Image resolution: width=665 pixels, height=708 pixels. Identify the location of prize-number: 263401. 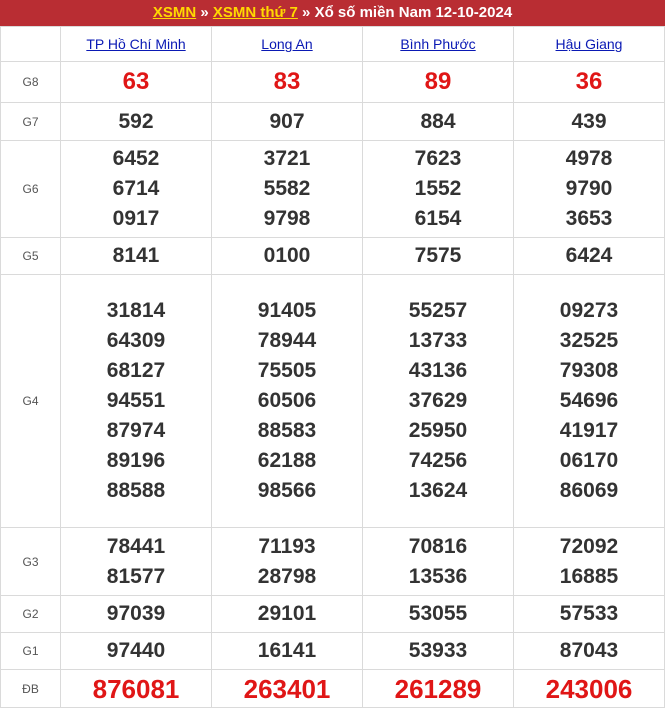
(287, 688).